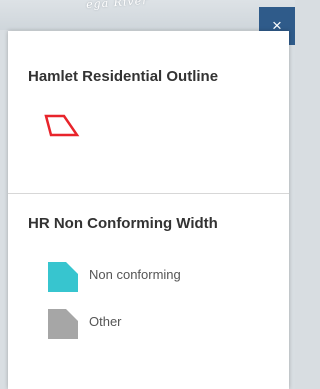  Describe the element at coordinates (166, 323) in the screenshot. I see `legend-item-other: Other` at that location.